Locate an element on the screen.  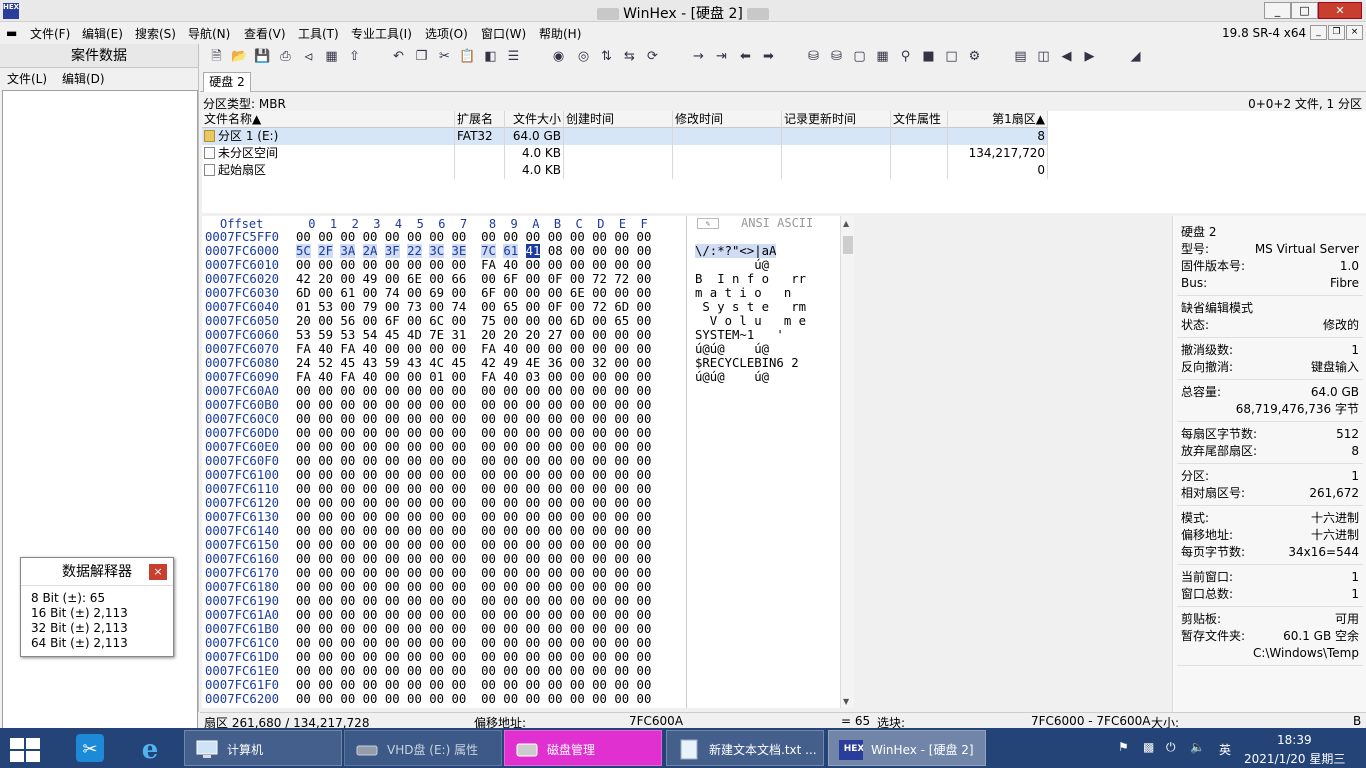
paste-icon: 📋 is located at coordinates (467, 56).